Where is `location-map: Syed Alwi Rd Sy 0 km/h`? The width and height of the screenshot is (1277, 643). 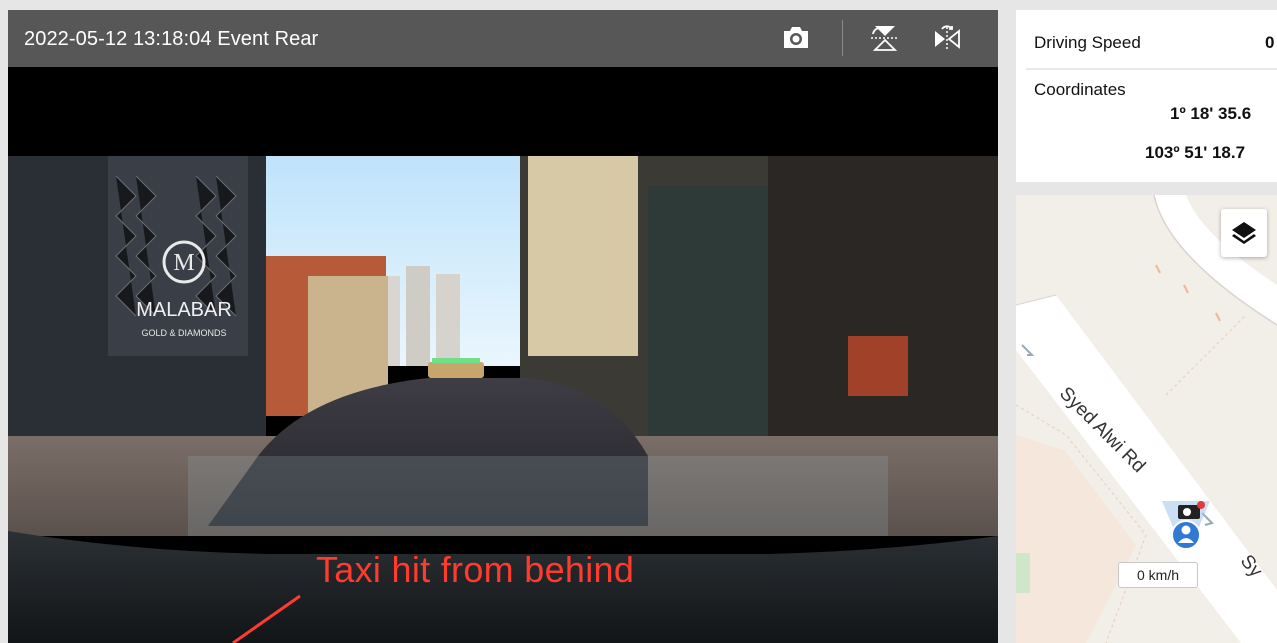
location-map: Syed Alwi Rd Sy 0 km/h is located at coordinates (1146, 419).